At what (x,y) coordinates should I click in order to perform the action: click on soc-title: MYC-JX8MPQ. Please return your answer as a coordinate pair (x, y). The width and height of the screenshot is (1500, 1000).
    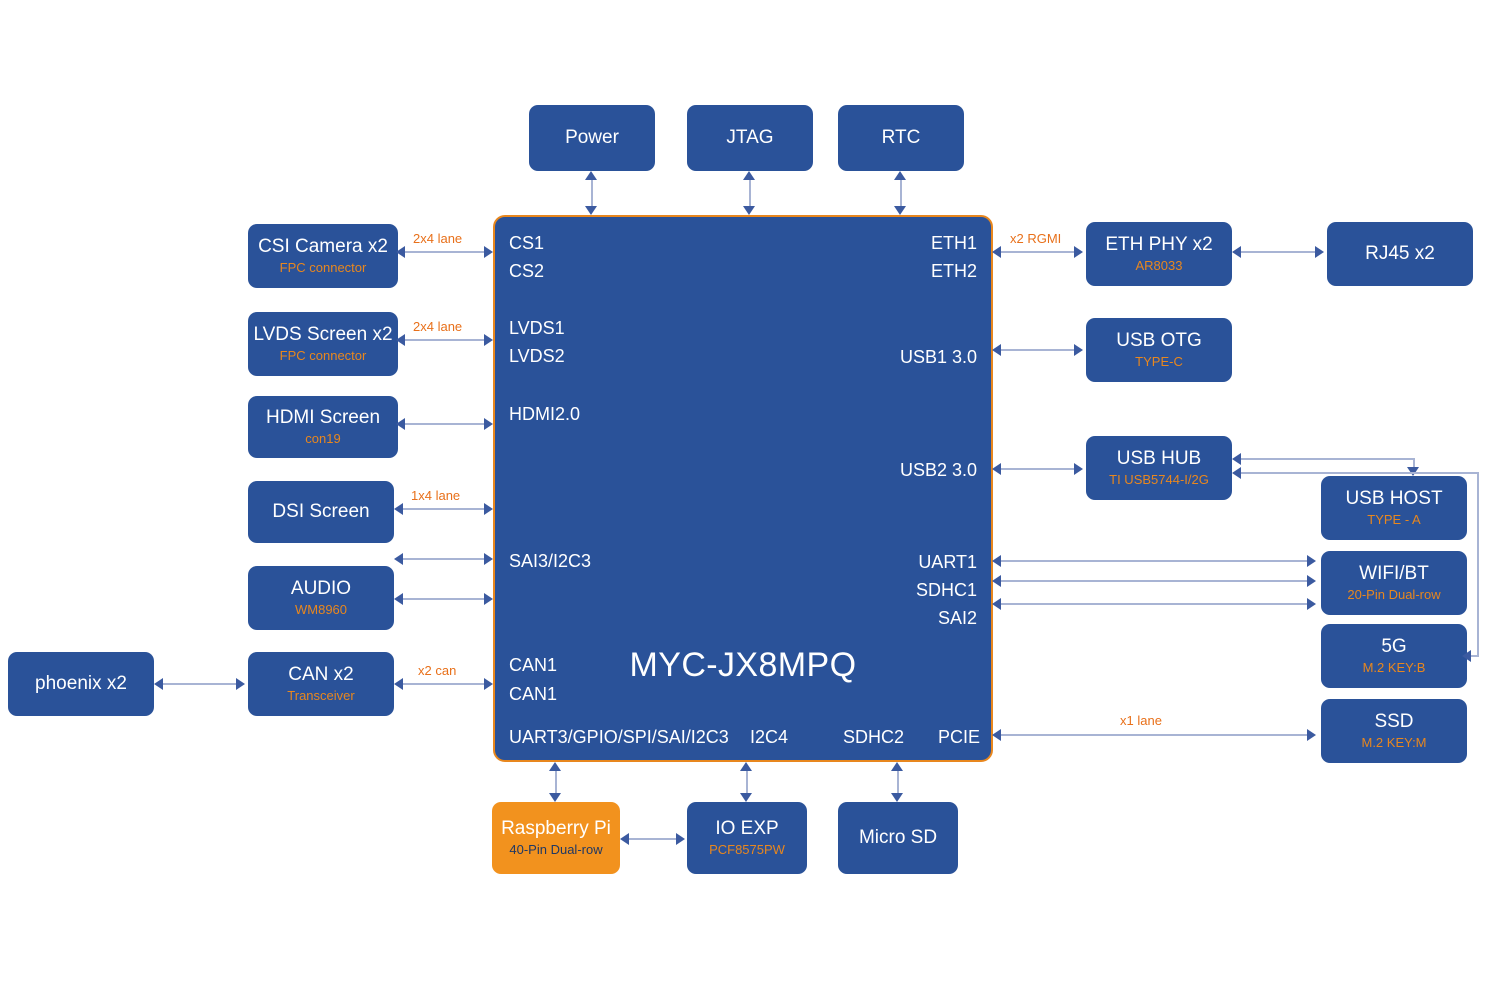
    Looking at the image, I should click on (743, 665).